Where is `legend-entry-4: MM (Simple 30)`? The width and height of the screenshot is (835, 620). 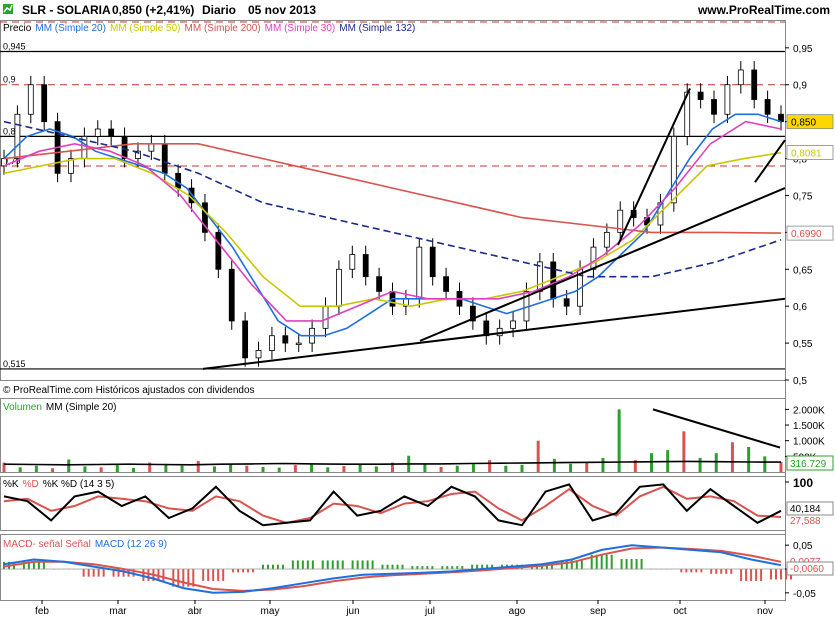
legend-entry-4: MM (Simple 30) is located at coordinates (300, 28).